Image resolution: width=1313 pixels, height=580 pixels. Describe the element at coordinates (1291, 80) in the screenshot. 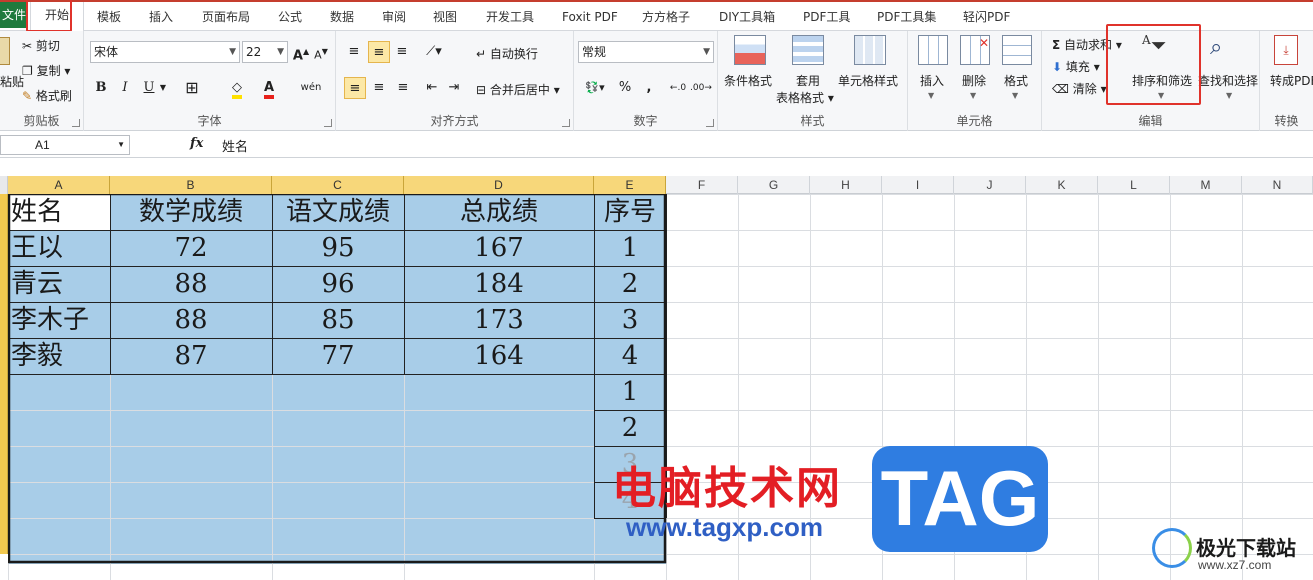

I see `convert-to-pdf-button: 转成PDF` at that location.